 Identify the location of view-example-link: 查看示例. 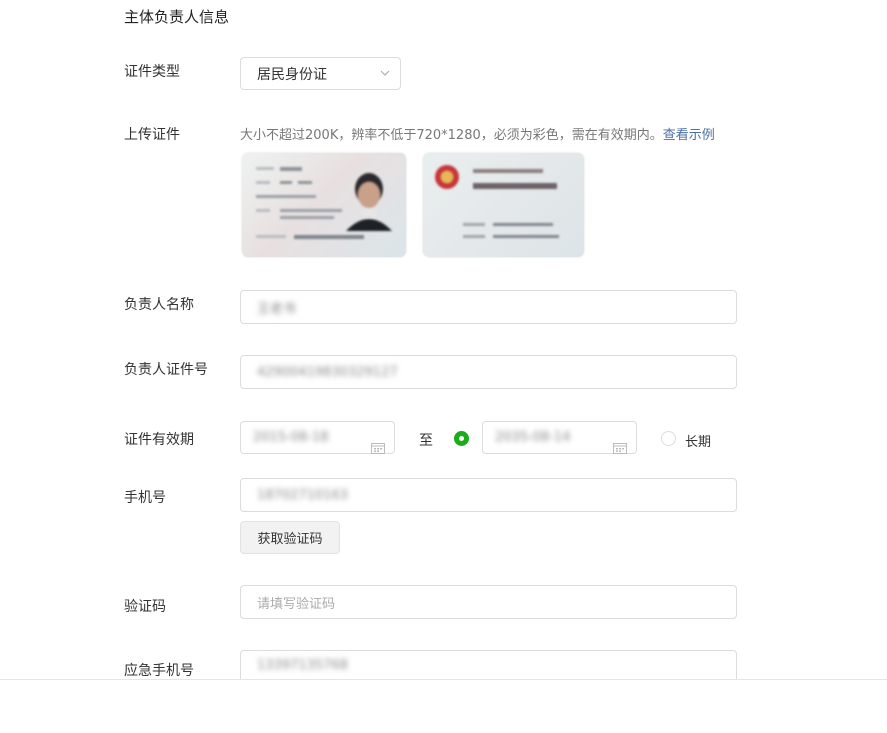
(689, 135).